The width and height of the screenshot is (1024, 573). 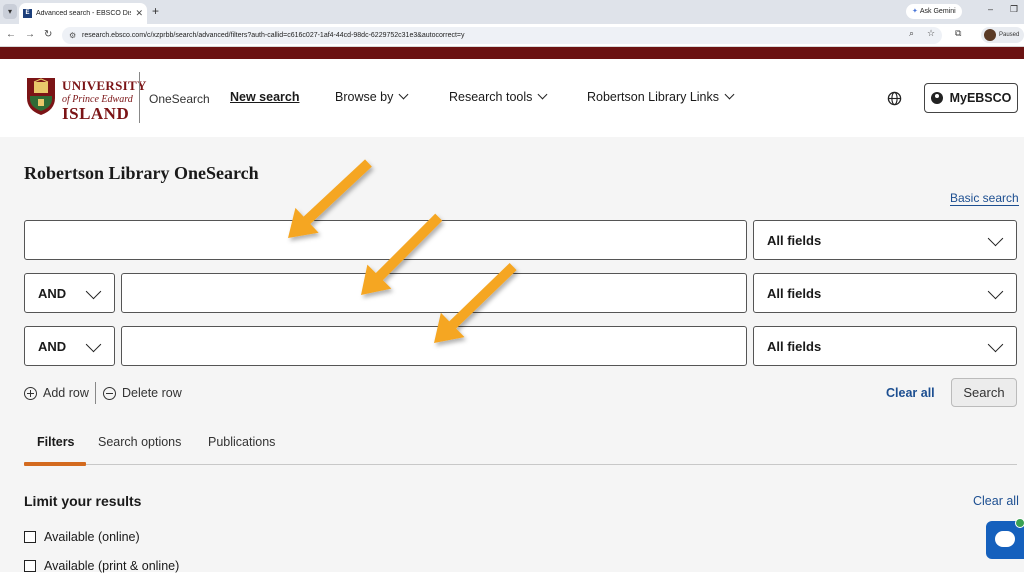 I want to click on chat-button, so click(x=1005, y=538).